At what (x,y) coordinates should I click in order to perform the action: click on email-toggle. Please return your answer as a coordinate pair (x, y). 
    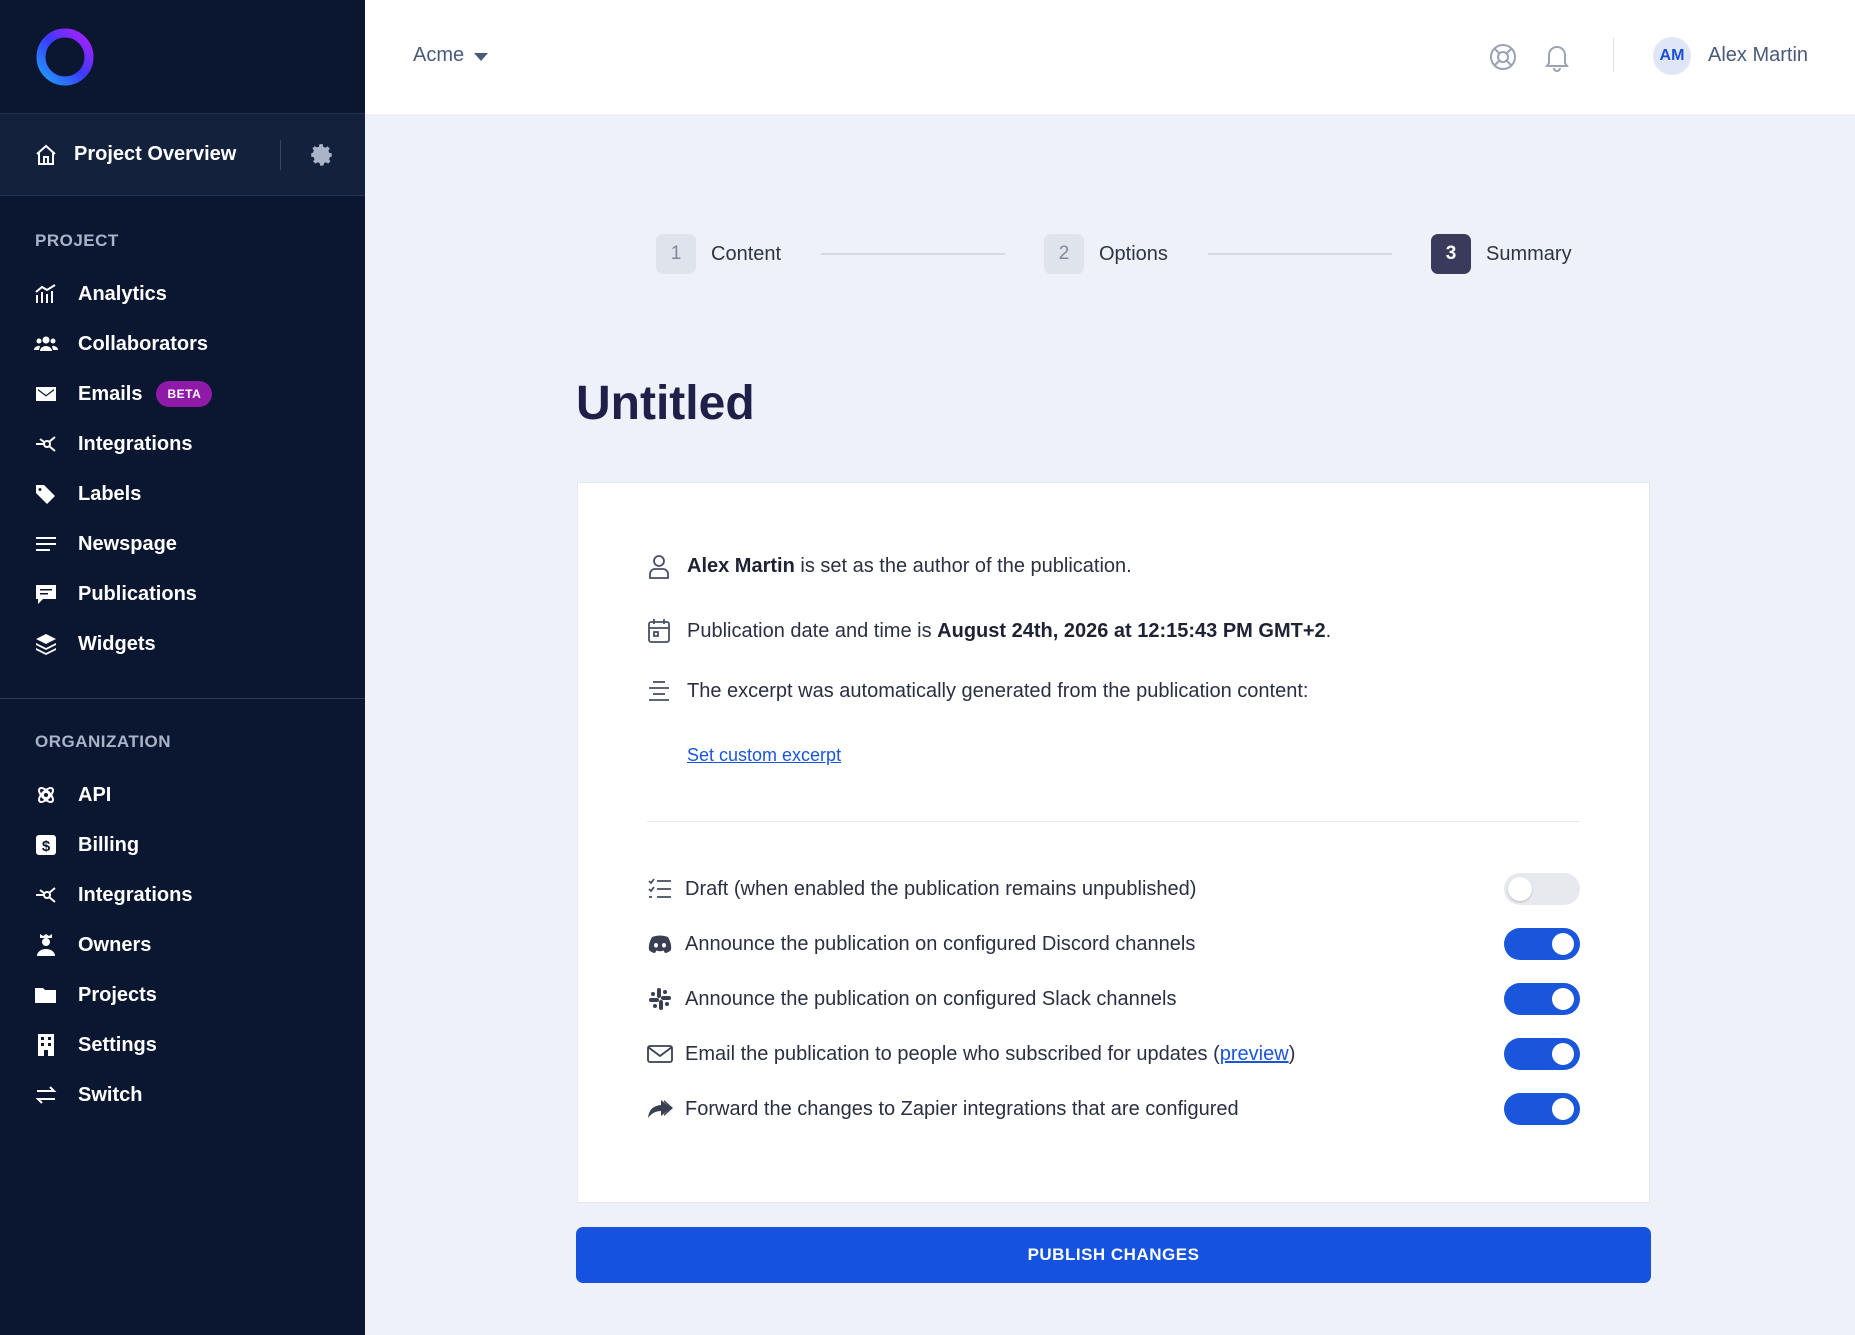
    Looking at the image, I should click on (1542, 1054).